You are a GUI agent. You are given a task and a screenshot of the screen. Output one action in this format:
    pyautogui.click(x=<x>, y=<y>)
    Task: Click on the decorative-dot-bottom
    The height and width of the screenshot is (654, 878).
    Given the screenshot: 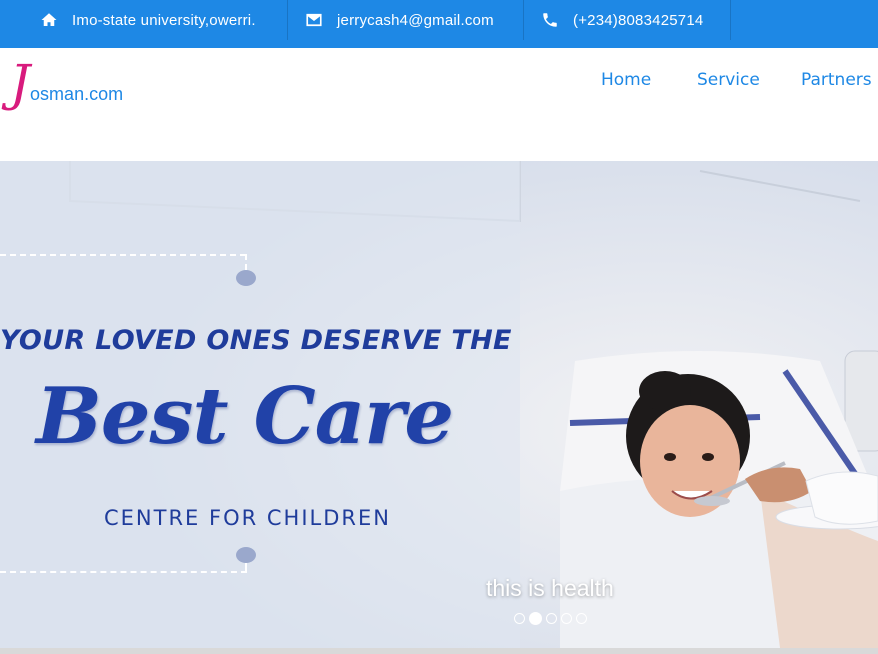 What is the action you would take?
    pyautogui.click(x=246, y=555)
    